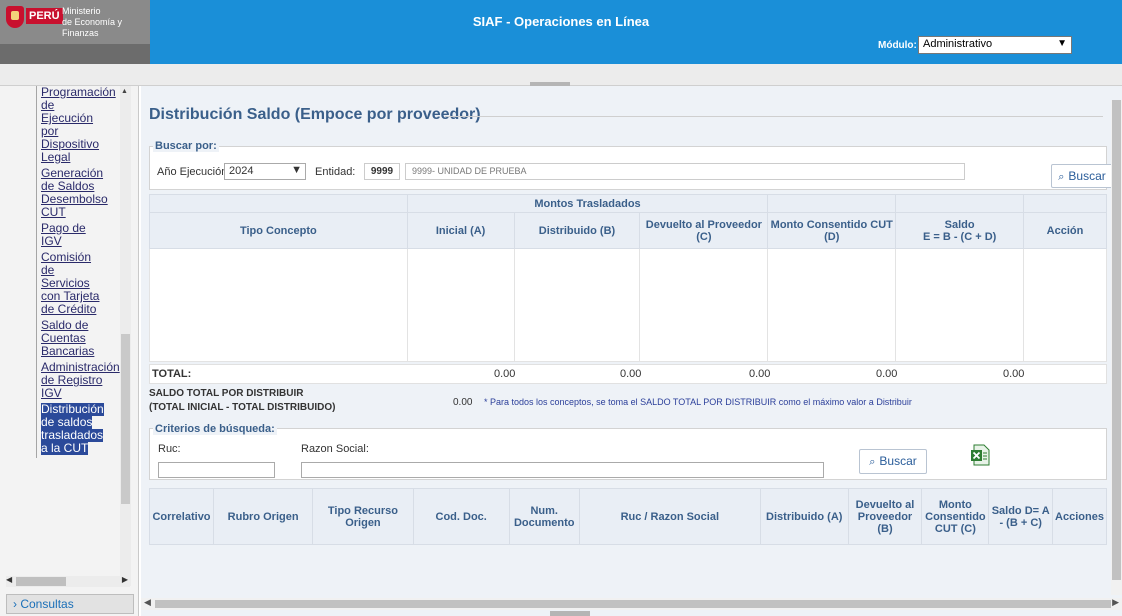  Describe the element at coordinates (959, 236) in the screenshot. I see `col-saldo-line2: E = B - (C + D)` at that location.